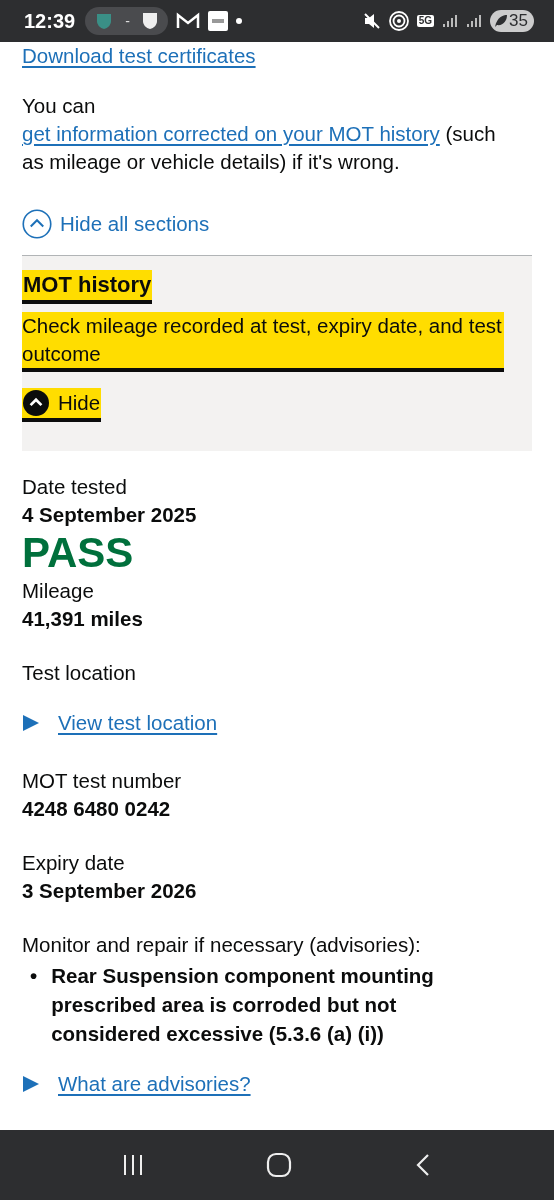  What do you see at coordinates (102, 781) in the screenshot?
I see `field-label: MOT test number` at bounding box center [102, 781].